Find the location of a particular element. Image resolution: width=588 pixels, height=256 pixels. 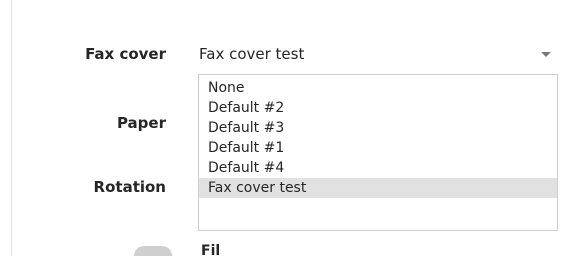

fax-cover-selected-value: Fax cover test is located at coordinates (251, 54).